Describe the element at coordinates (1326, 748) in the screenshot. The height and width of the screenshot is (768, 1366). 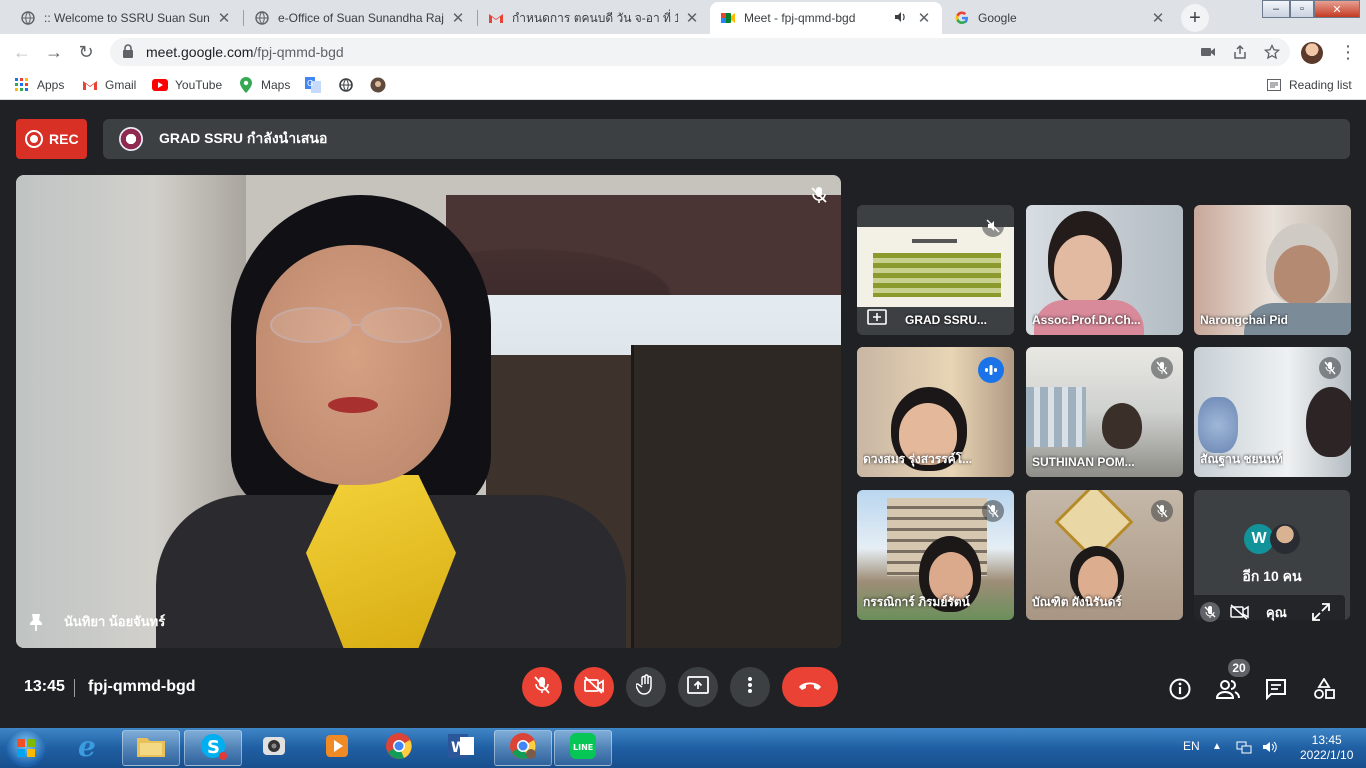
I see `system-clock: 13:45 2022/1/10` at that location.